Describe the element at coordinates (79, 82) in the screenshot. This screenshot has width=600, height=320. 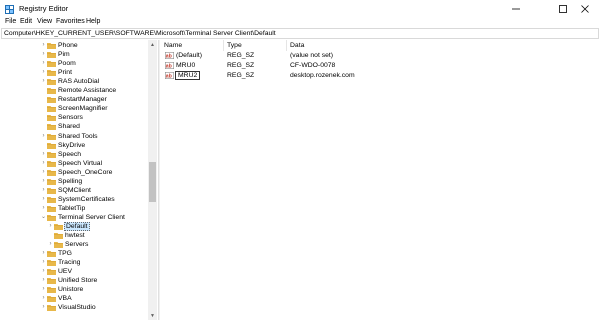
I see `tree-item-label: RAS AutoDial` at that location.